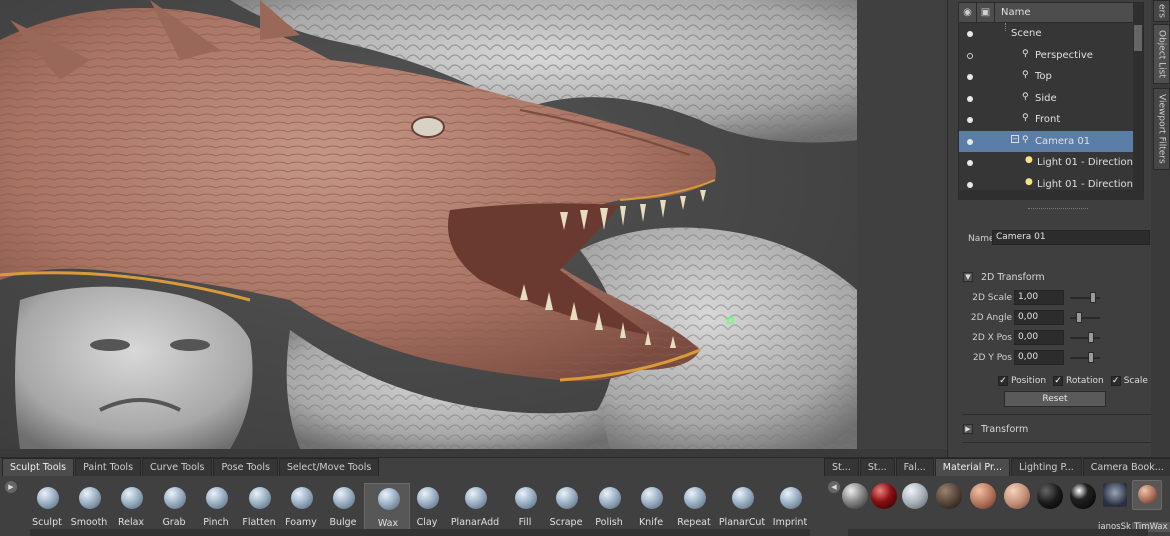  What do you see at coordinates (902, 224) in the screenshot?
I see `viewport-edge` at bounding box center [902, 224].